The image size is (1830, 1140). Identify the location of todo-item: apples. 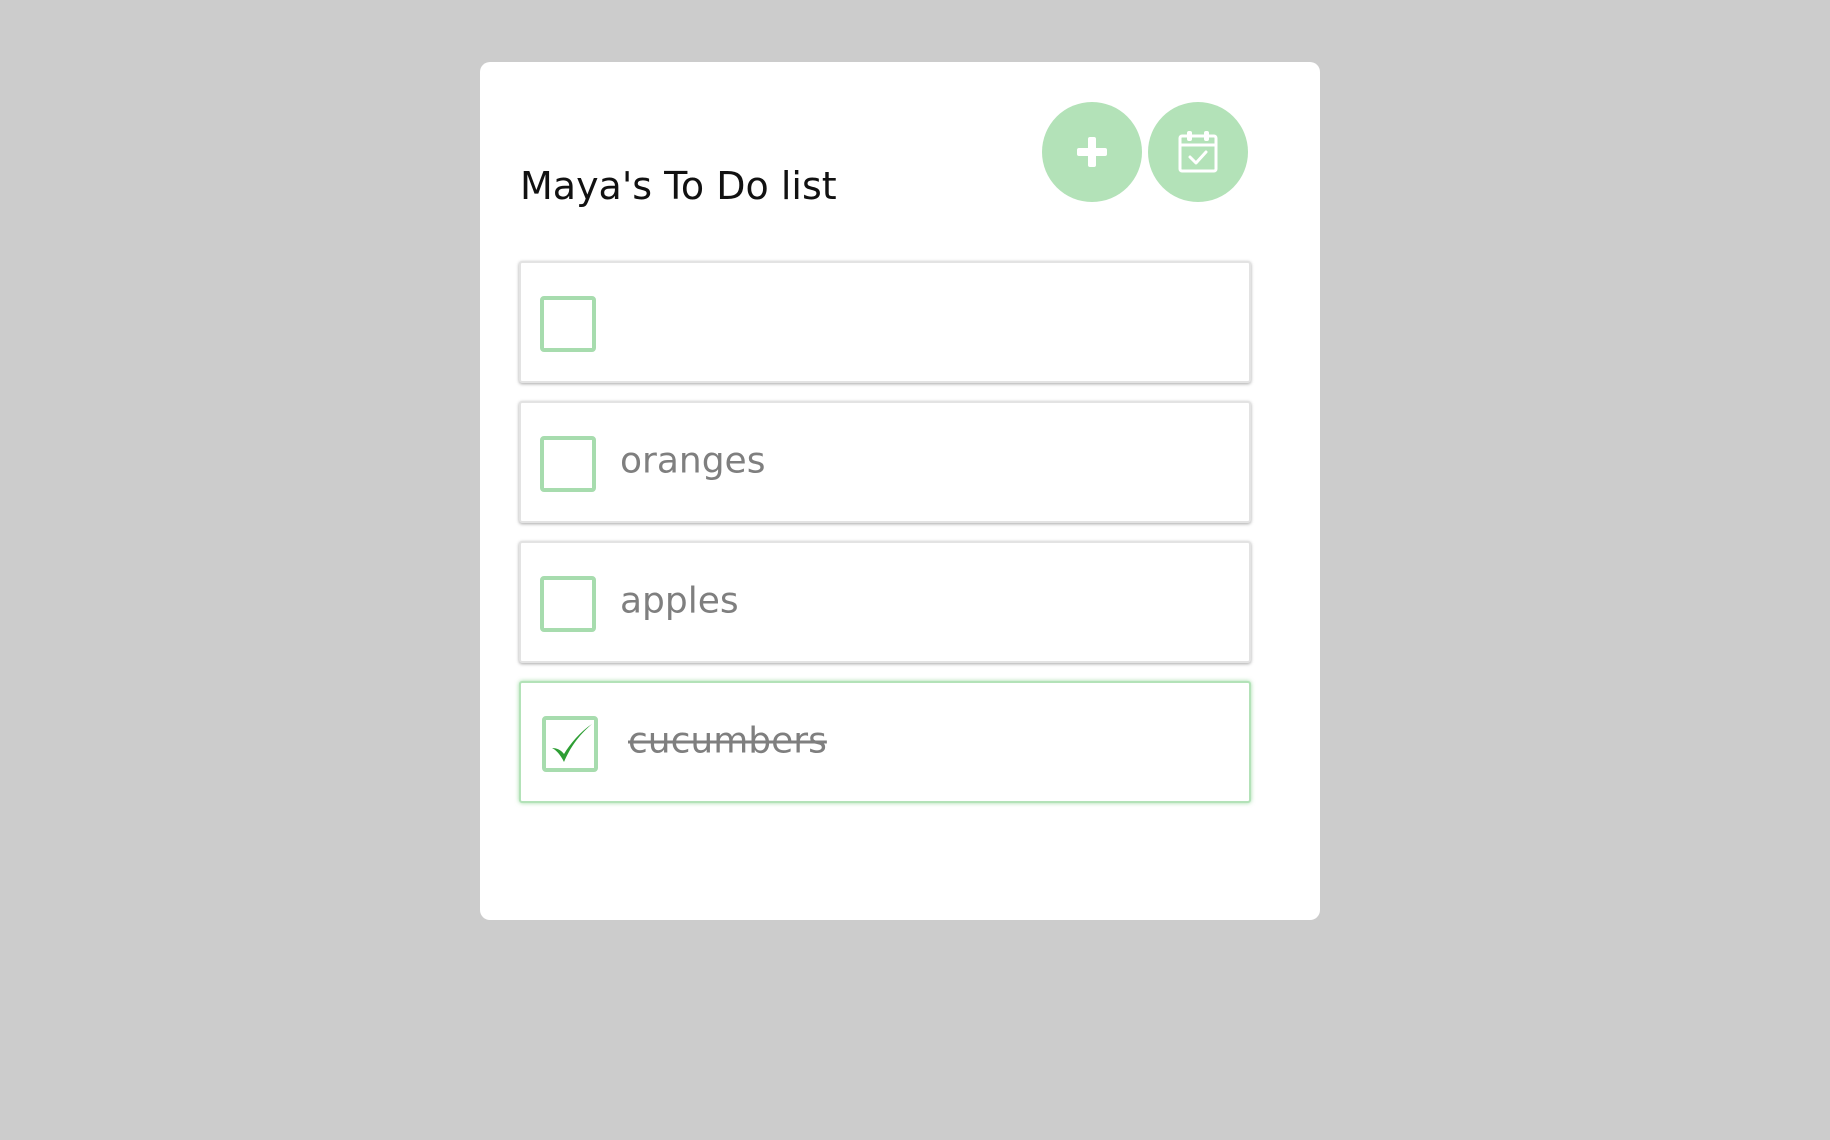
(885, 602).